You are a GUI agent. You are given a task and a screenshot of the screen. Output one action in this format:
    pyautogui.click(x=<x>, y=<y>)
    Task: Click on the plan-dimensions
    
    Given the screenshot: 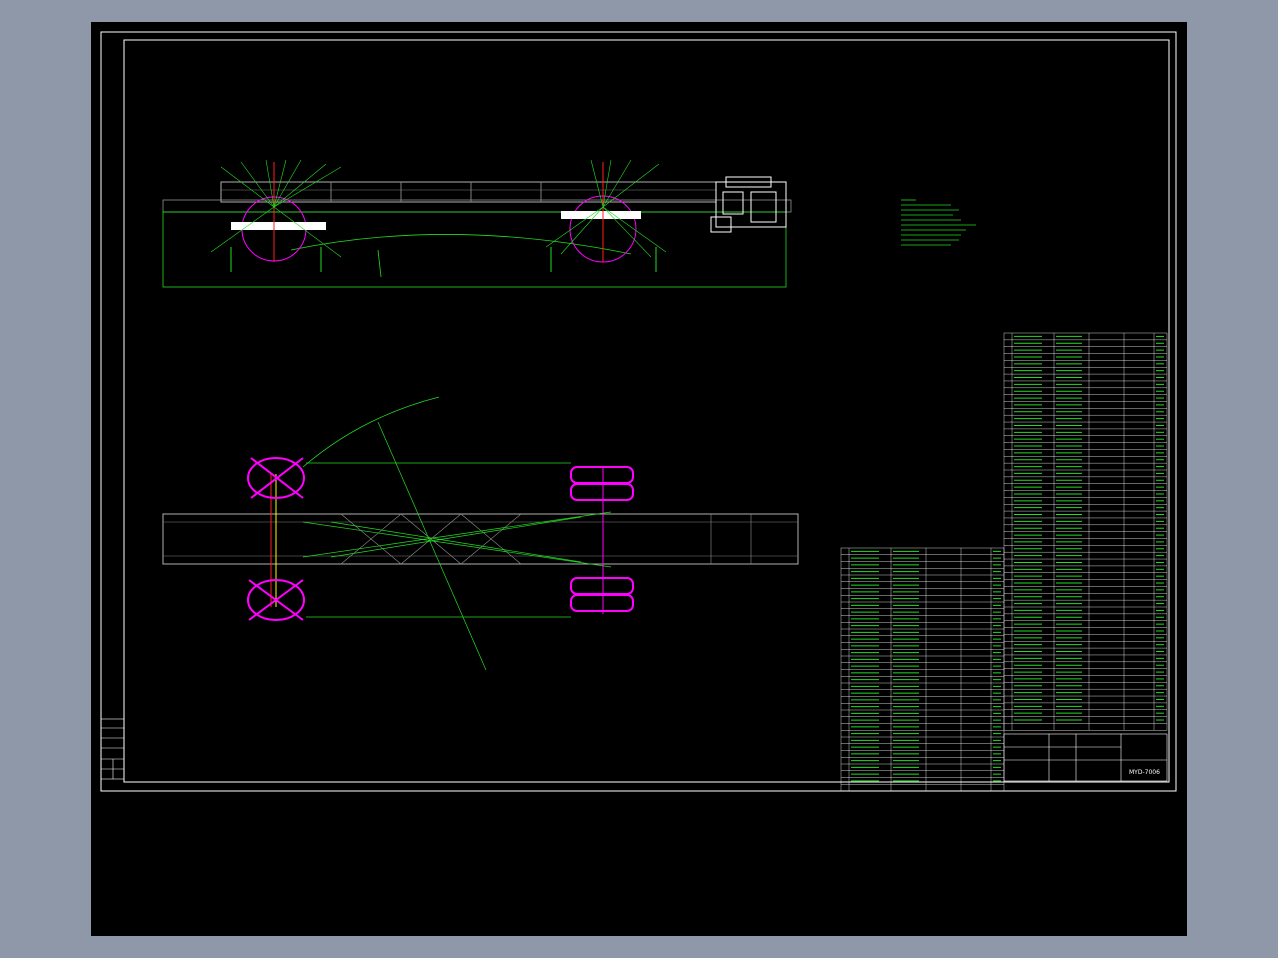 What is the action you would take?
    pyautogui.click(x=457, y=533)
    